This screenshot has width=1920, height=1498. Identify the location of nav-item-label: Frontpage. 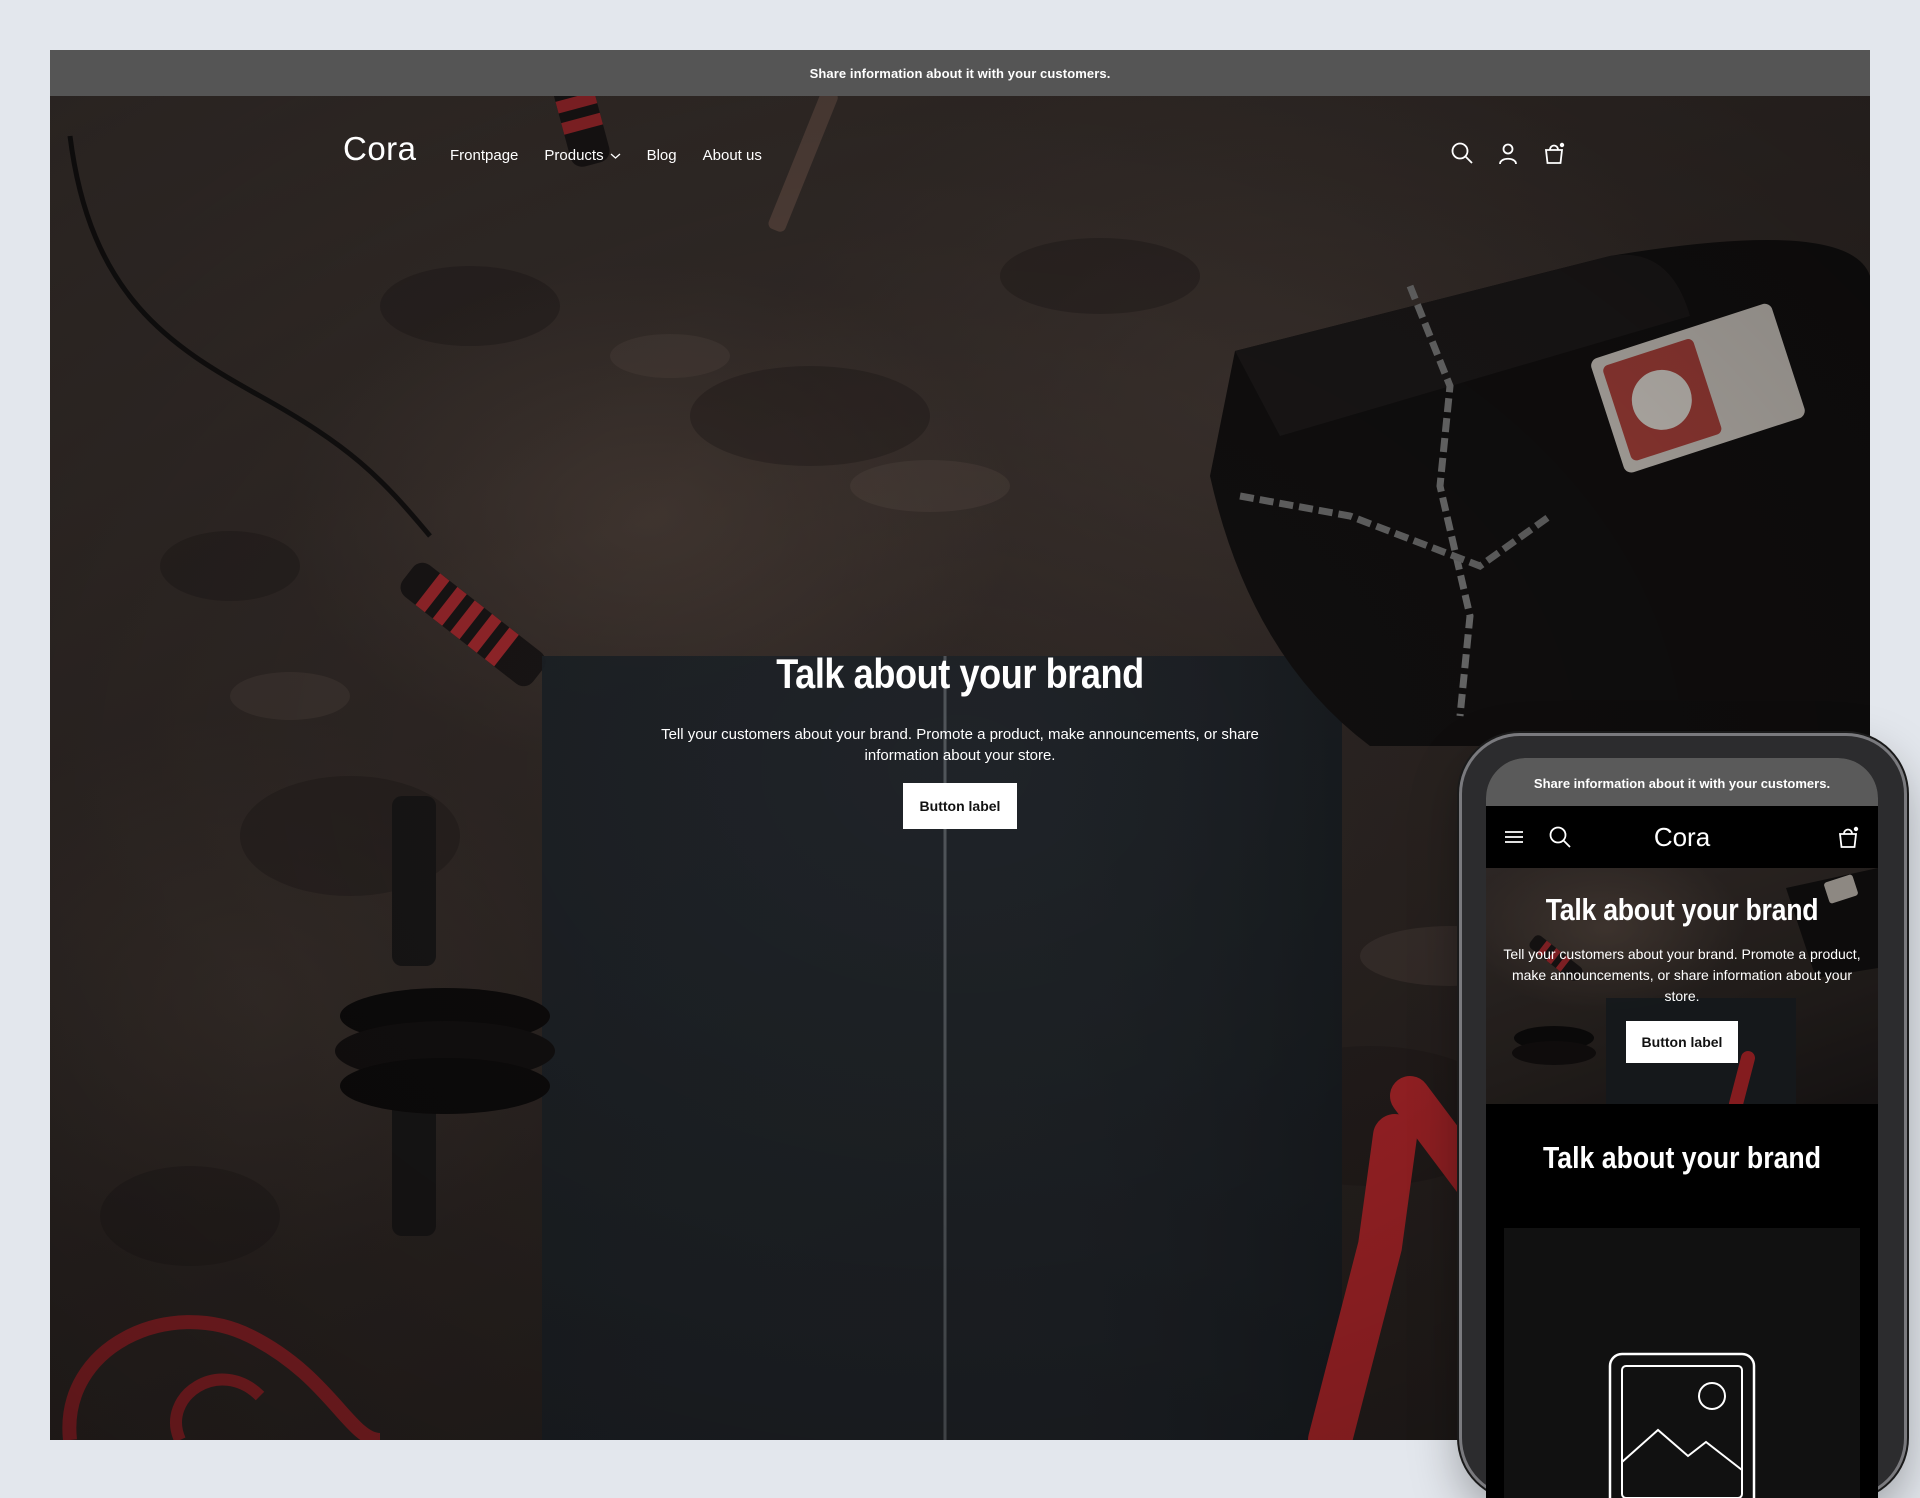
(484, 155).